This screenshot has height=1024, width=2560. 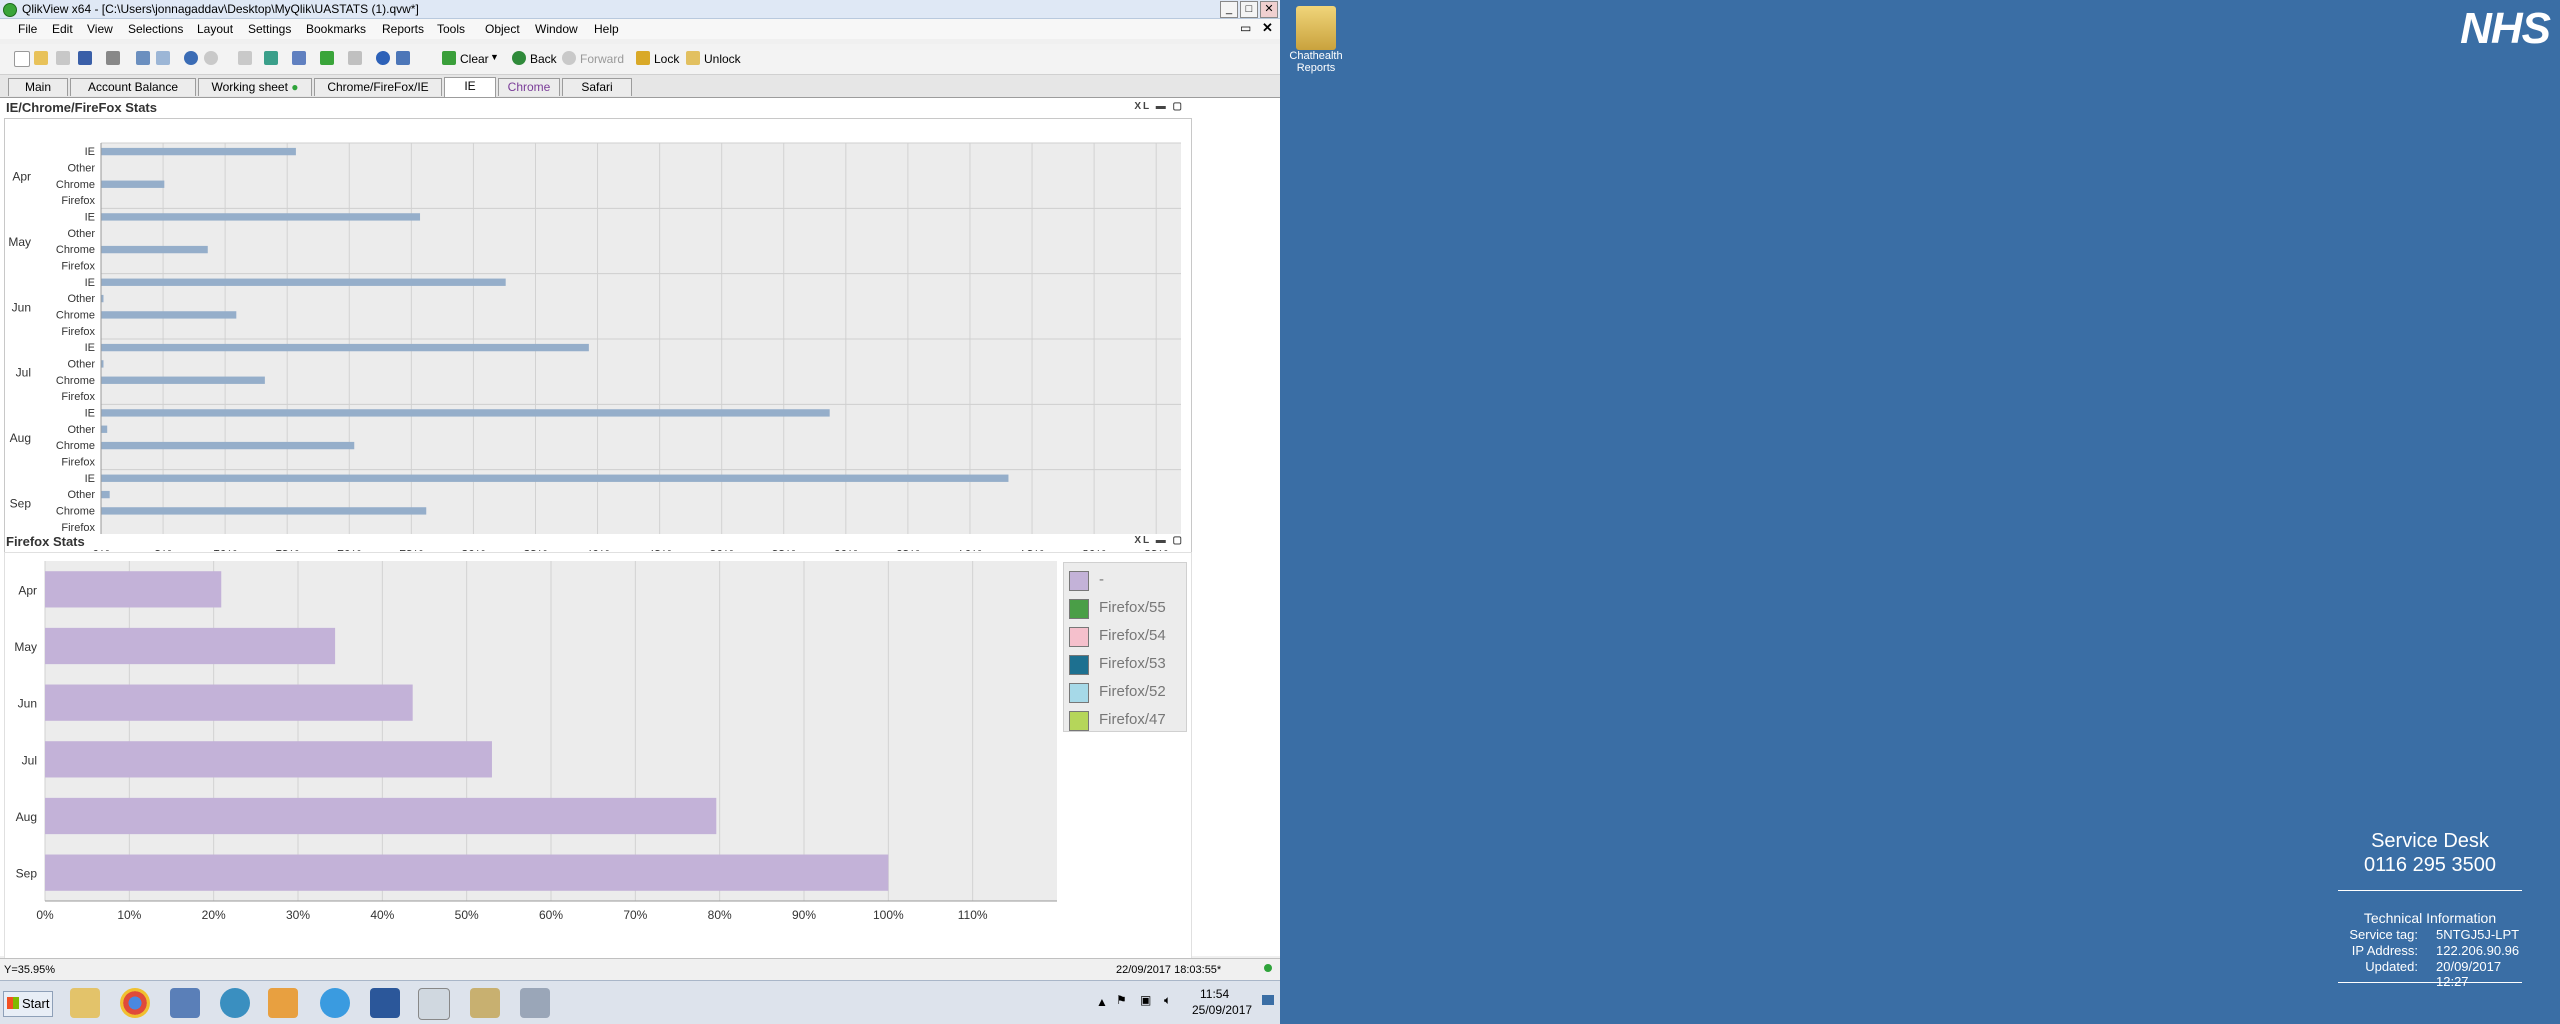 What do you see at coordinates (888, 915) in the screenshot?
I see `x-tick-label: 100%` at bounding box center [888, 915].